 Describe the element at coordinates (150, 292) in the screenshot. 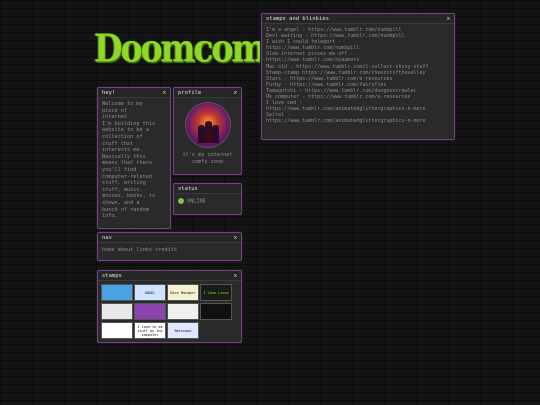

I see `stamp-image: ANGEL` at that location.